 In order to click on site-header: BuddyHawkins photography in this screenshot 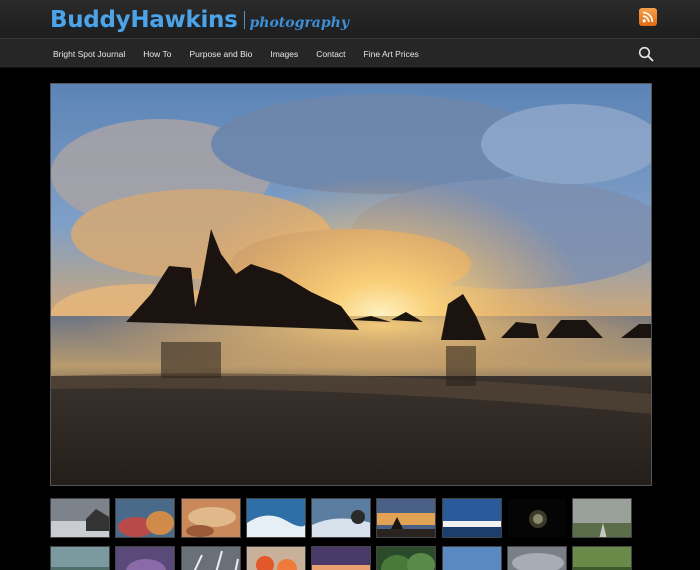, I will do `click(350, 19)`.